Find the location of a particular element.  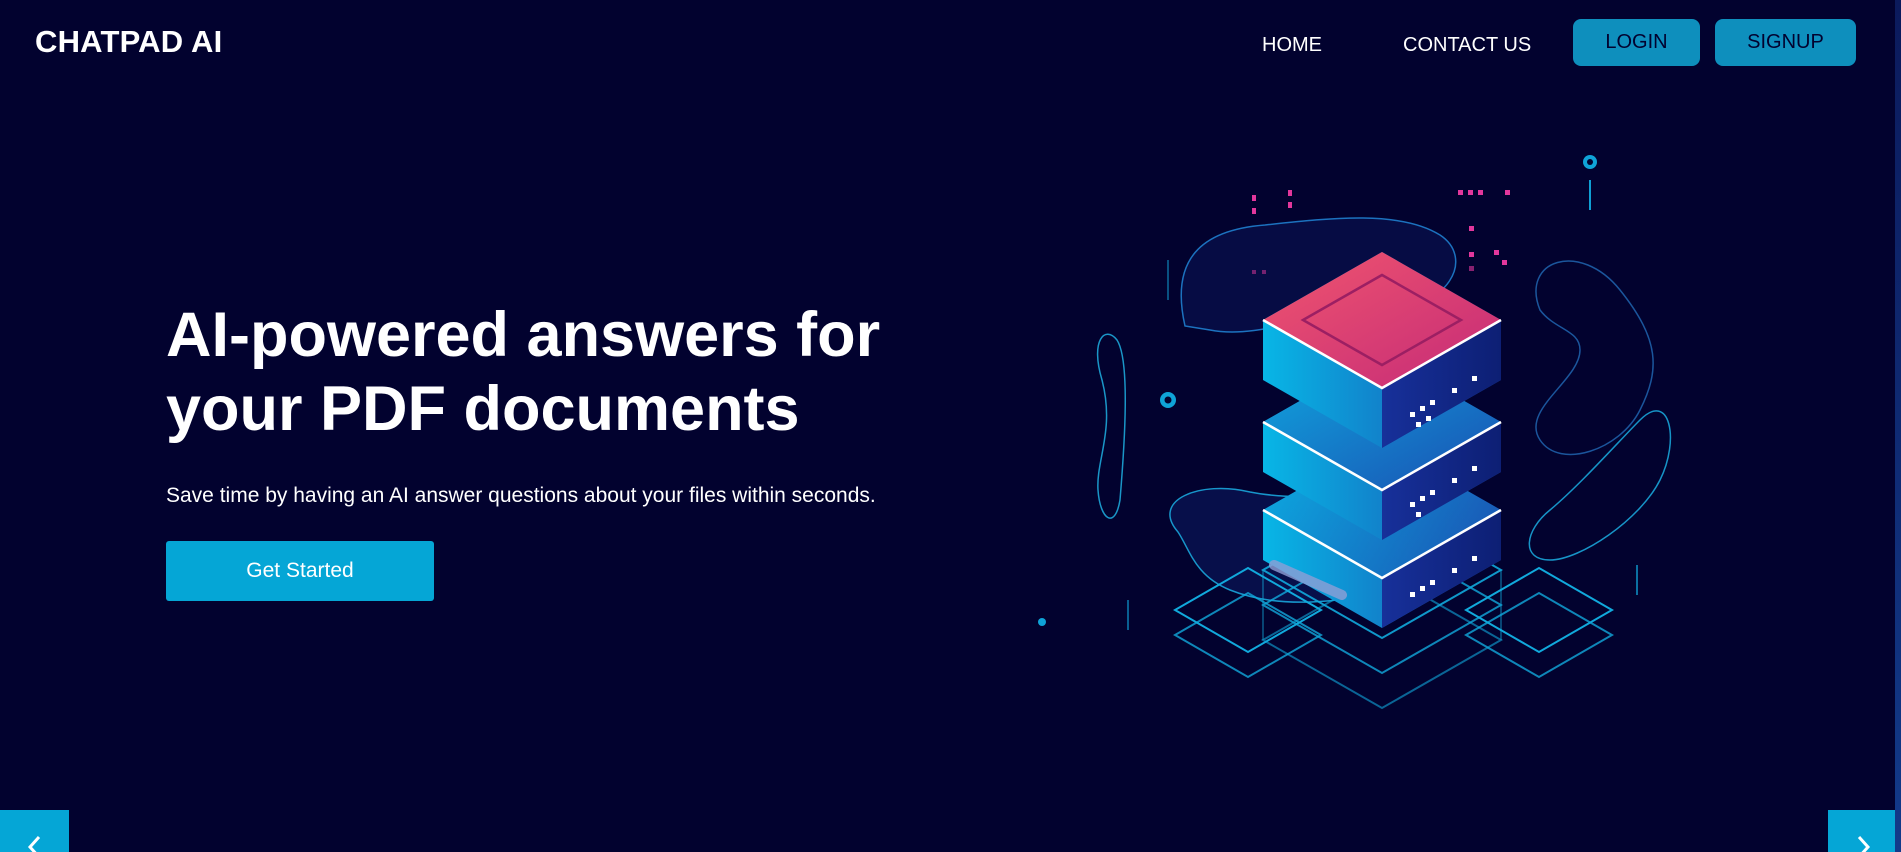

chevron-right-icon is located at coordinates (1863, 843).